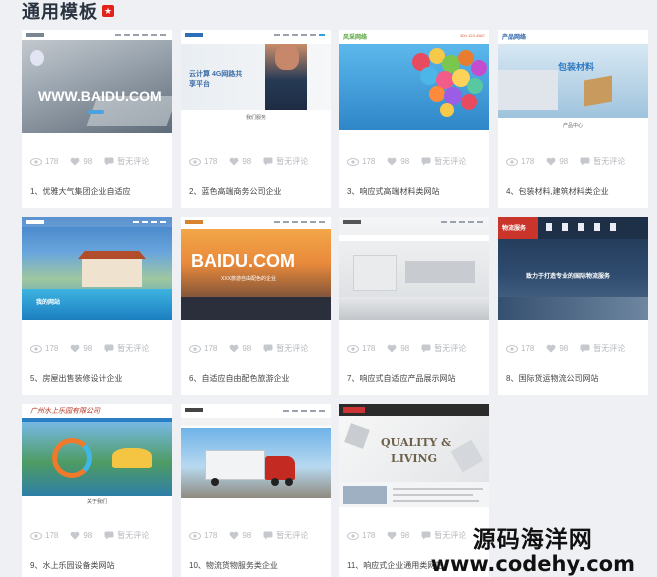 Image resolution: width=657 pixels, height=577 pixels. I want to click on template-thumbnail: 广州水上乐园有限公司 关于我们, so click(97, 455).